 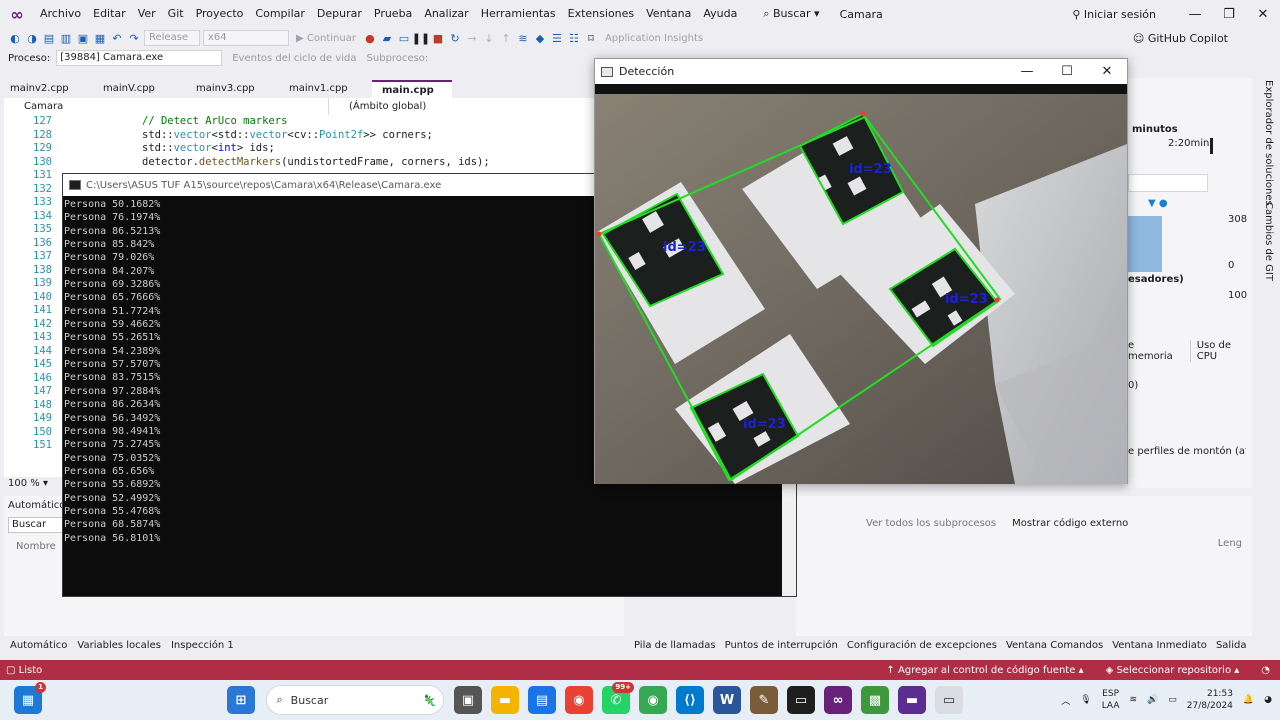 What do you see at coordinates (1173, 670) in the screenshot?
I see `select-repo-button: ◈ Seleccionar repositorio ▴` at bounding box center [1173, 670].